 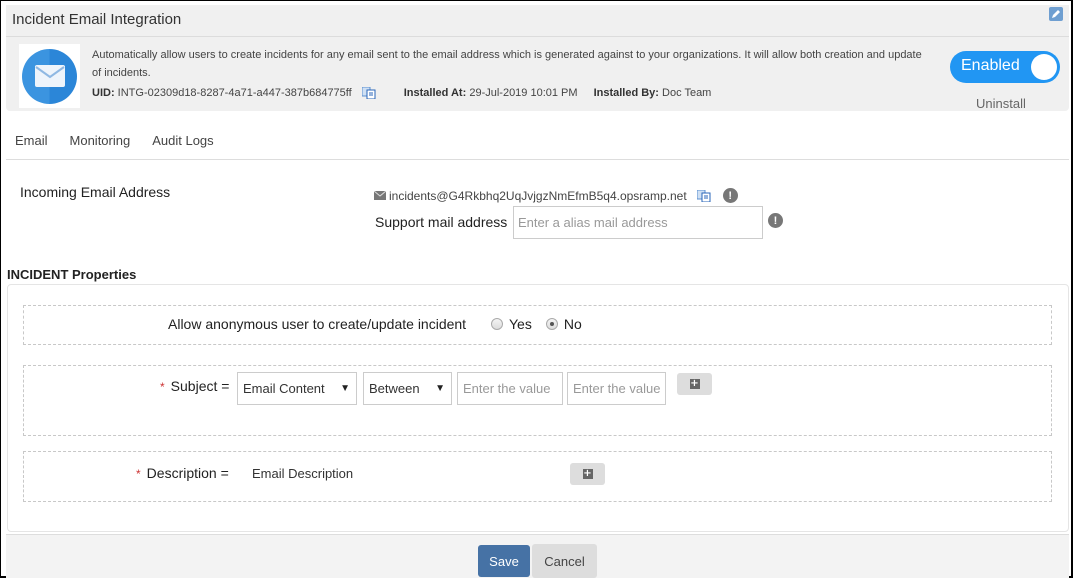 What do you see at coordinates (520, 324) in the screenshot?
I see `radio-yes-label: Yes` at bounding box center [520, 324].